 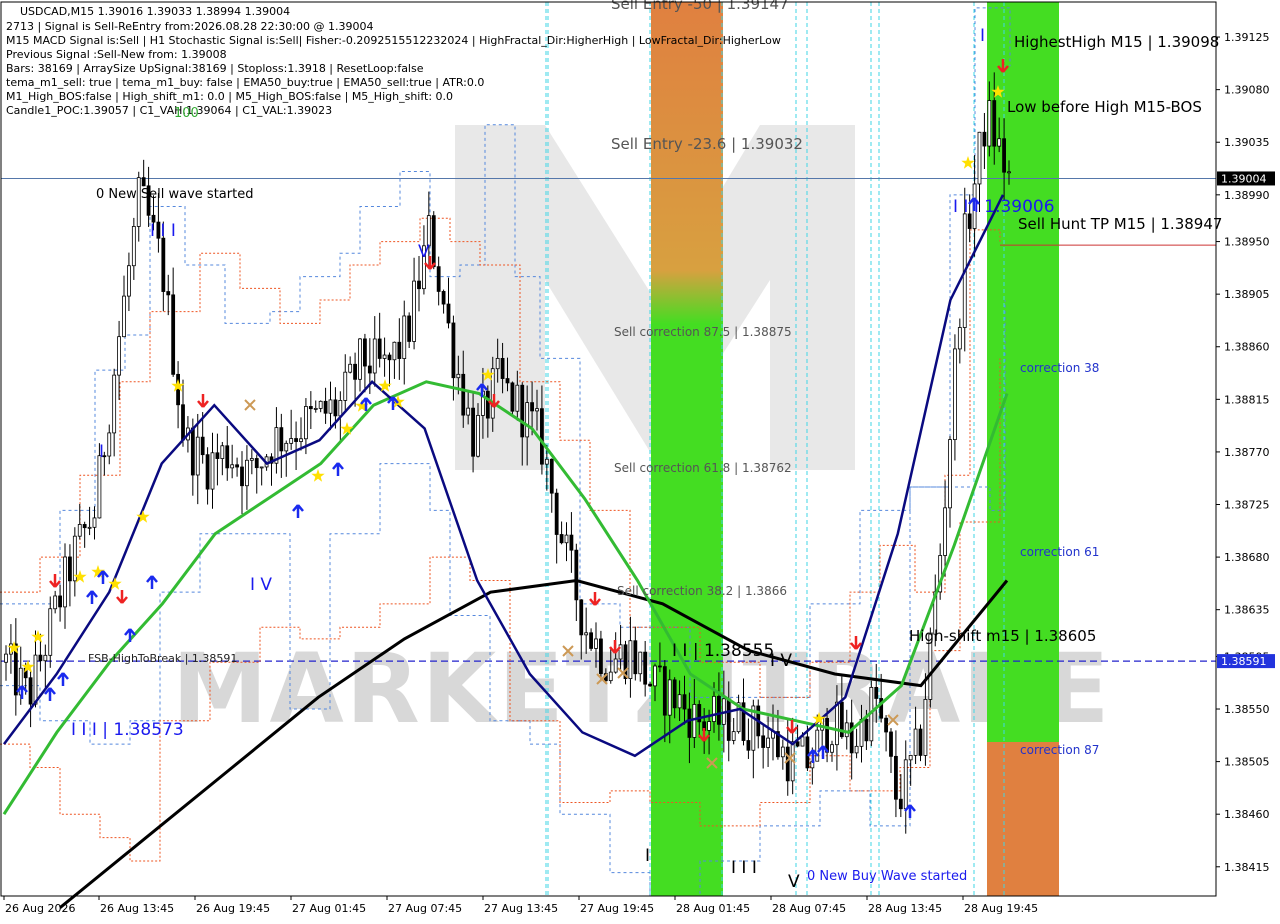 I want to click on wave-label-v-top: V, so click(x=424, y=252).